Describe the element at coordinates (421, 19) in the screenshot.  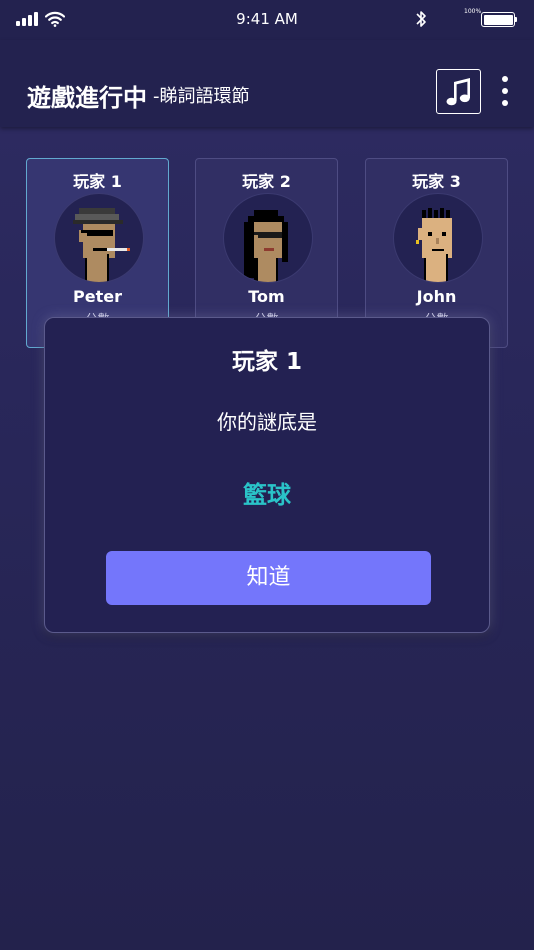
I see `bluetooth-icon` at that location.